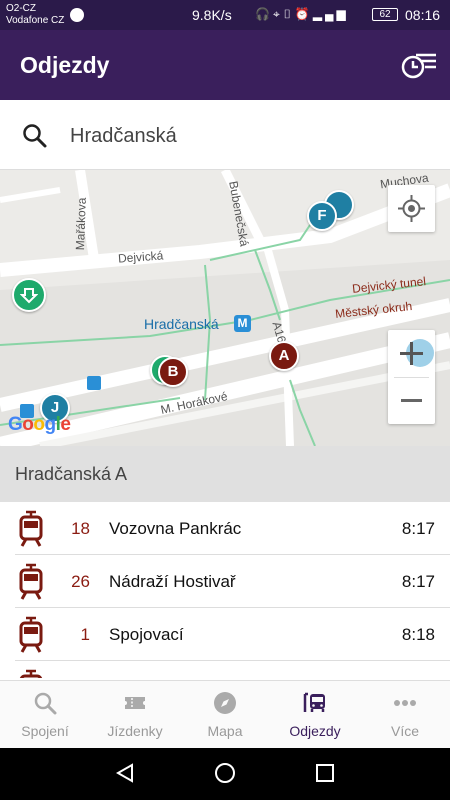 The width and height of the screenshot is (450, 800). Describe the element at coordinates (45, 731) in the screenshot. I see `nav-label: Spojení` at that location.